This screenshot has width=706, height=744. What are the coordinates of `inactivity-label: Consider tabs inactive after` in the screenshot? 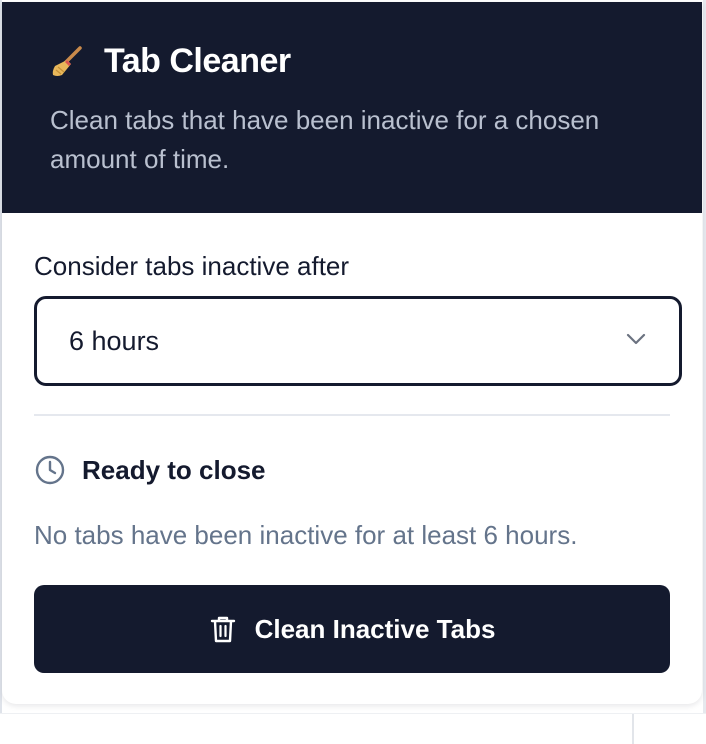 It's located at (192, 266).